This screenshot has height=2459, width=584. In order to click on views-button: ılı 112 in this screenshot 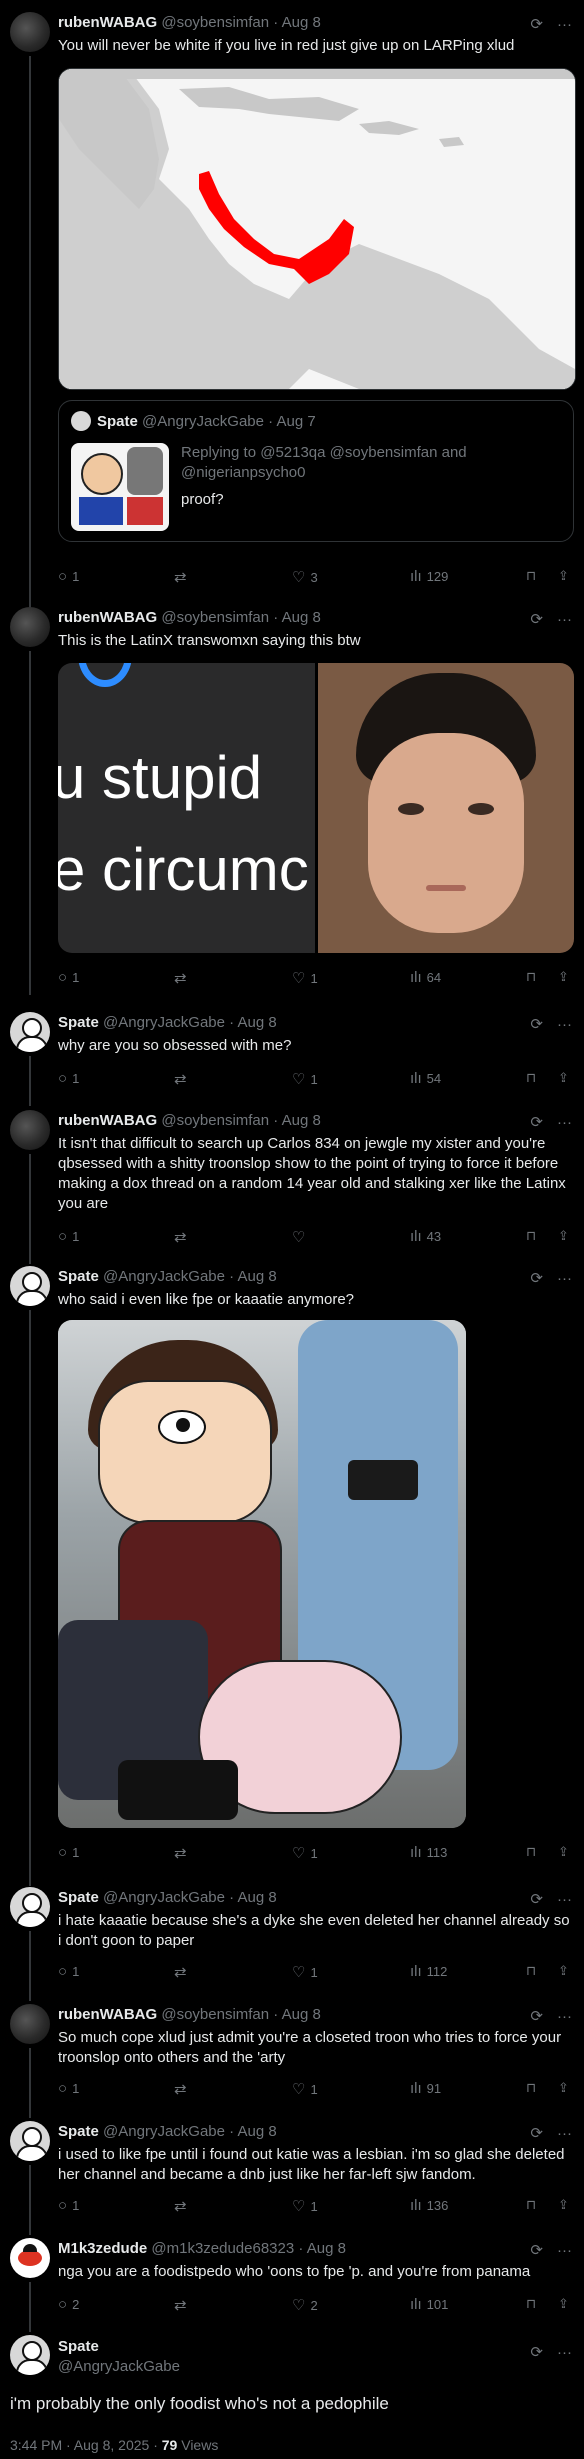, I will do `click(428, 1971)`.